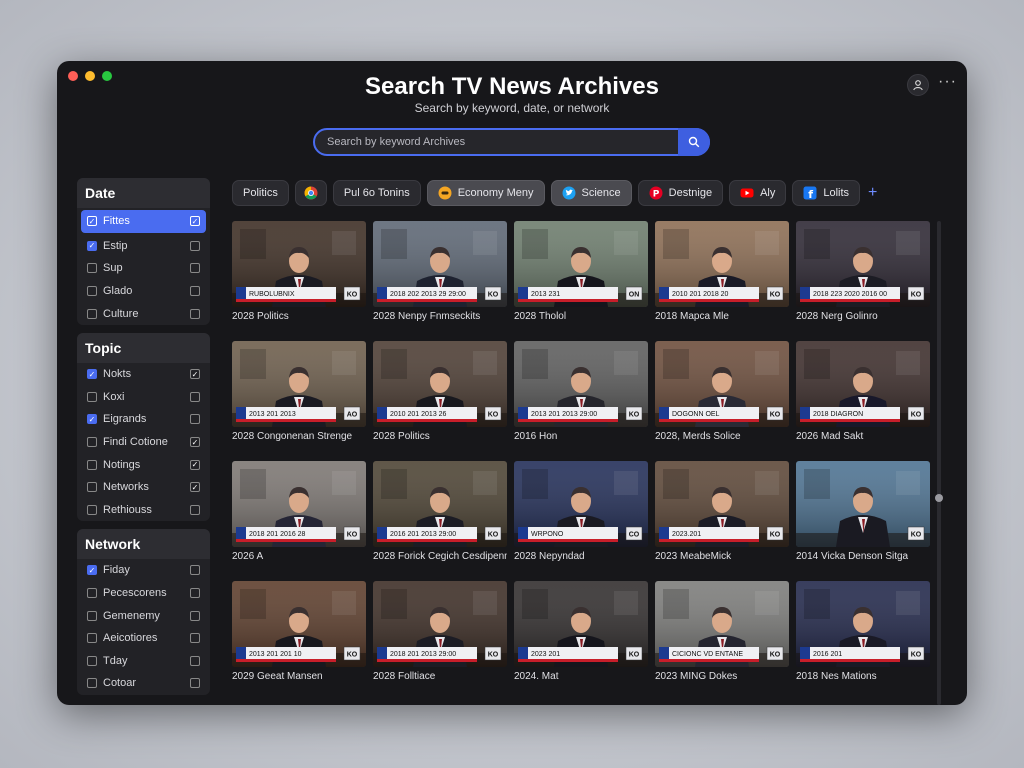  I want to click on video-caption: 2028 Politics, so click(440, 436).